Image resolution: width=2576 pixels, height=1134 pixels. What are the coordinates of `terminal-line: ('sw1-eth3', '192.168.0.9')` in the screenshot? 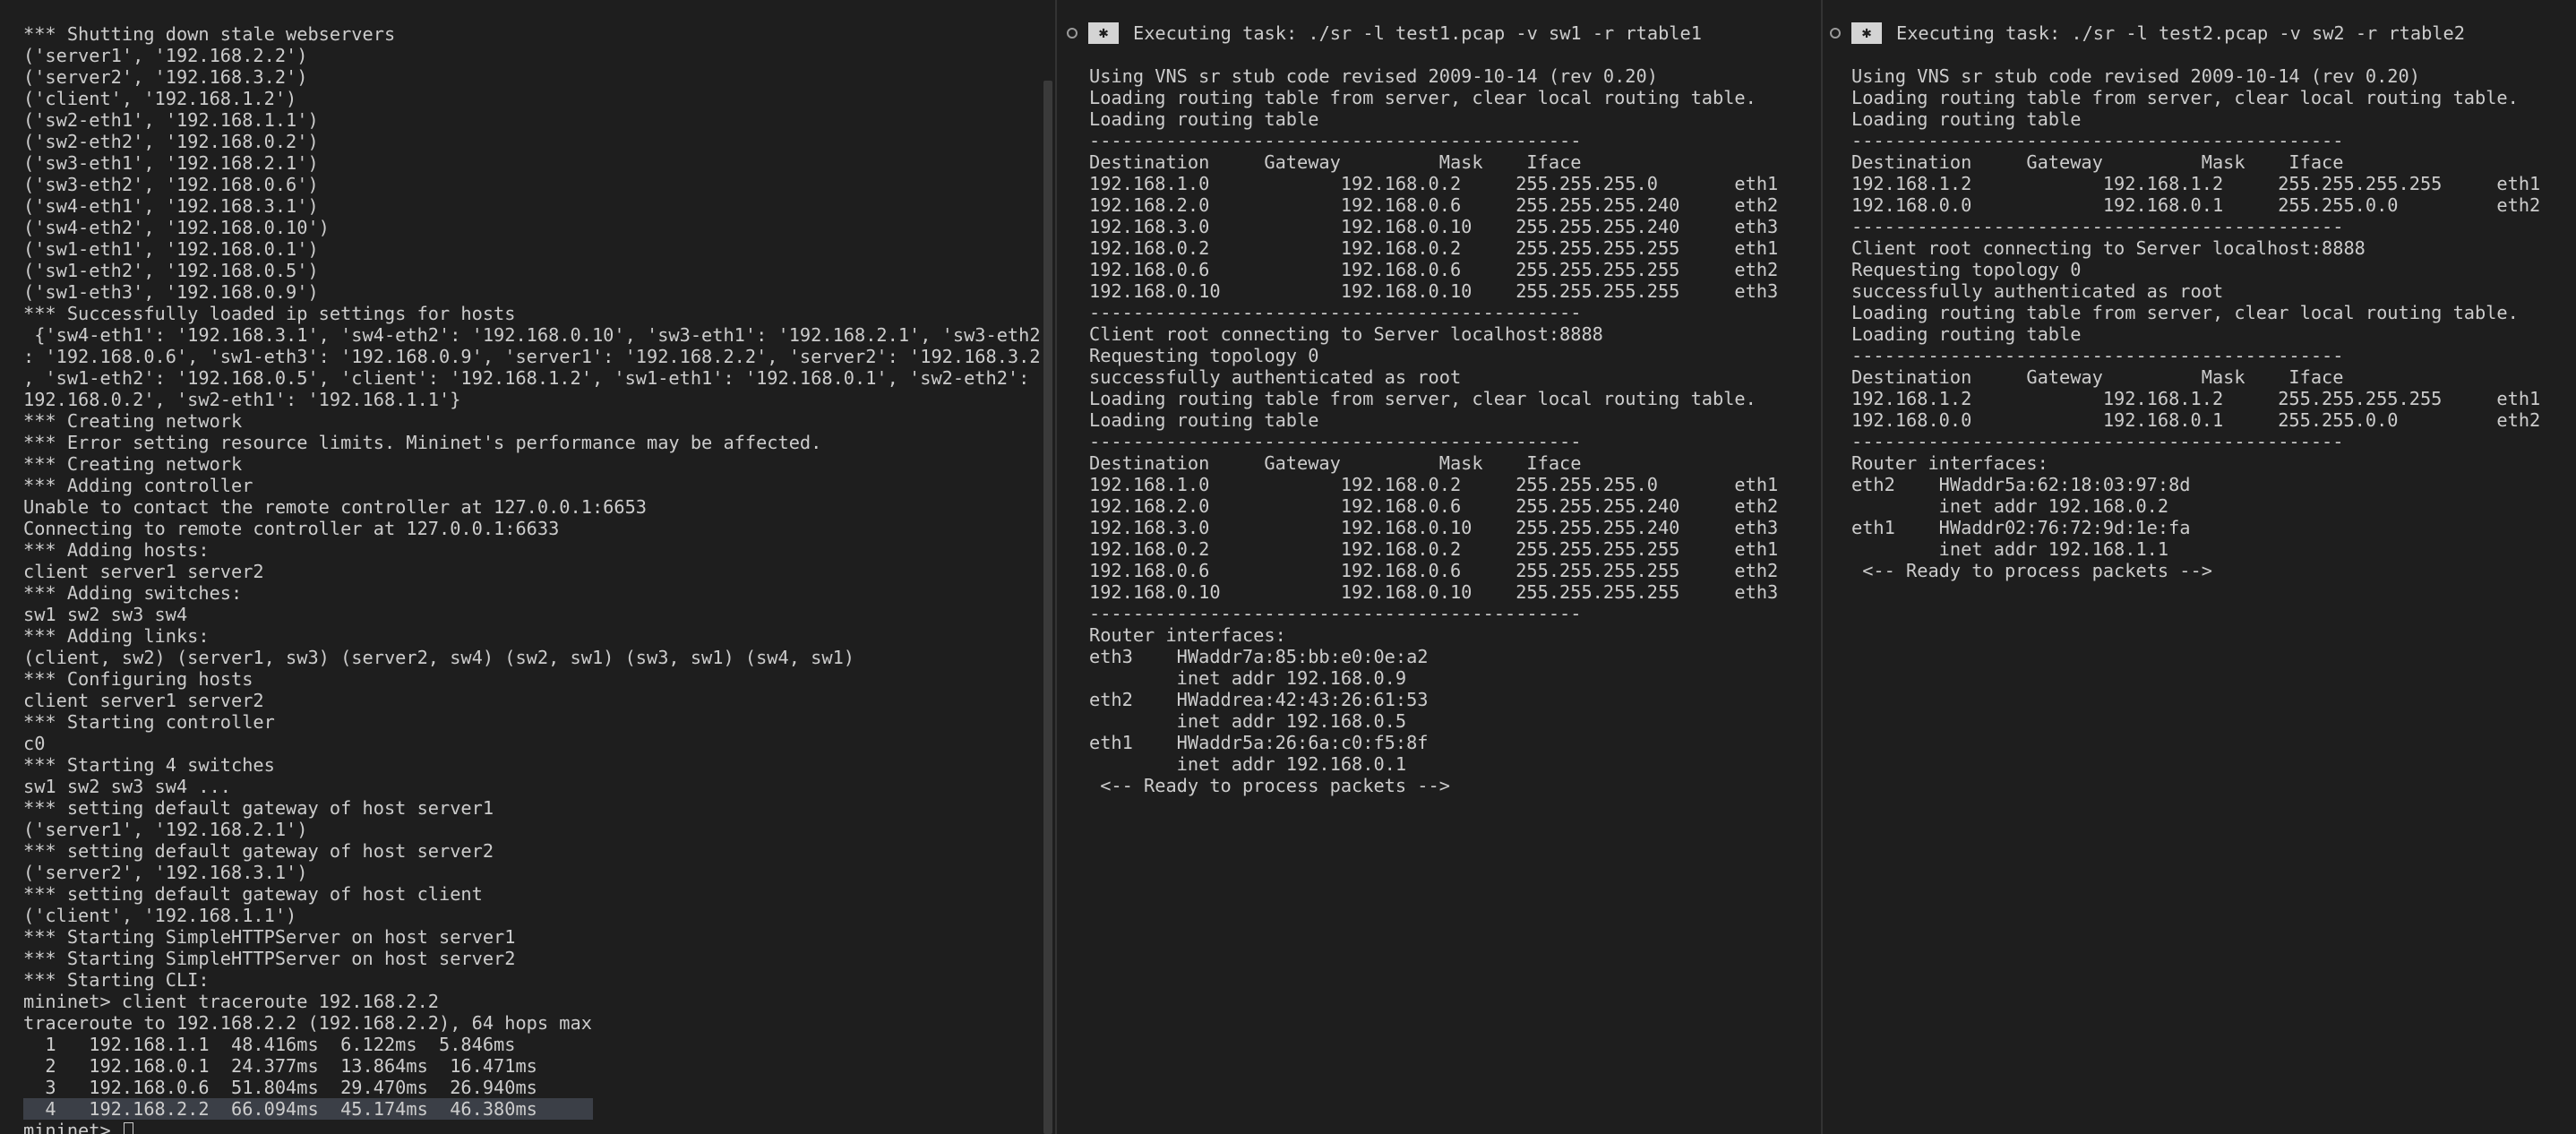 It's located at (171, 292).